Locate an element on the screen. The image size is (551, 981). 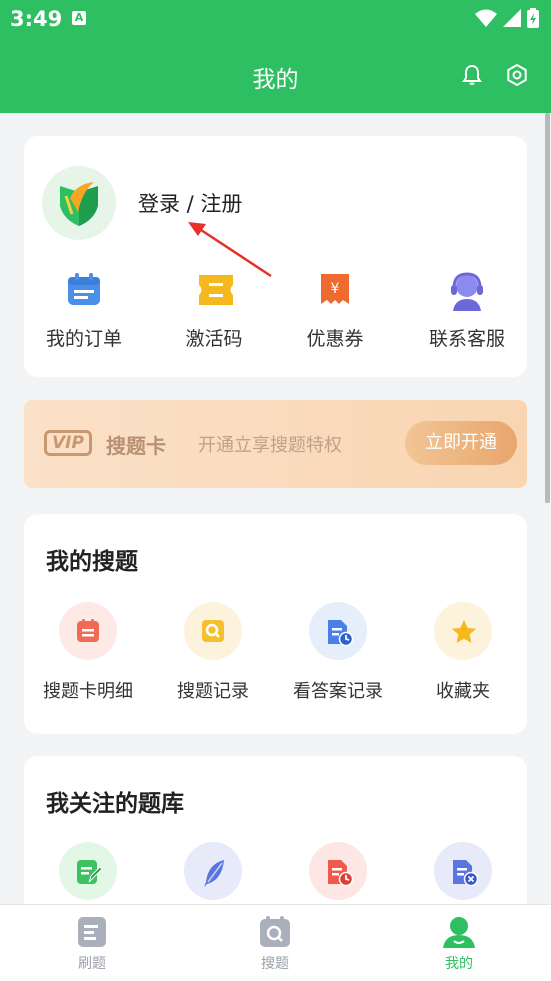
search-history: 搜题记录 is located at coordinates (213, 652).